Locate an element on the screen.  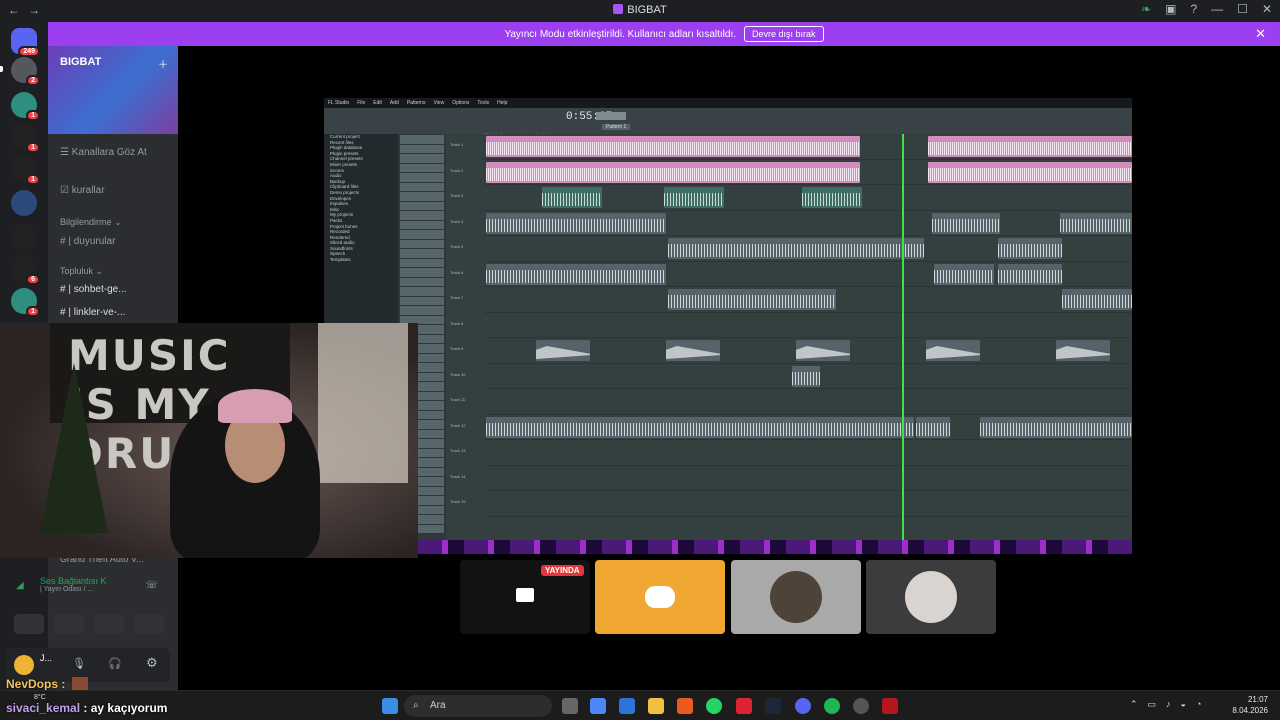
task-view-icon is located at coordinates (570, 706).